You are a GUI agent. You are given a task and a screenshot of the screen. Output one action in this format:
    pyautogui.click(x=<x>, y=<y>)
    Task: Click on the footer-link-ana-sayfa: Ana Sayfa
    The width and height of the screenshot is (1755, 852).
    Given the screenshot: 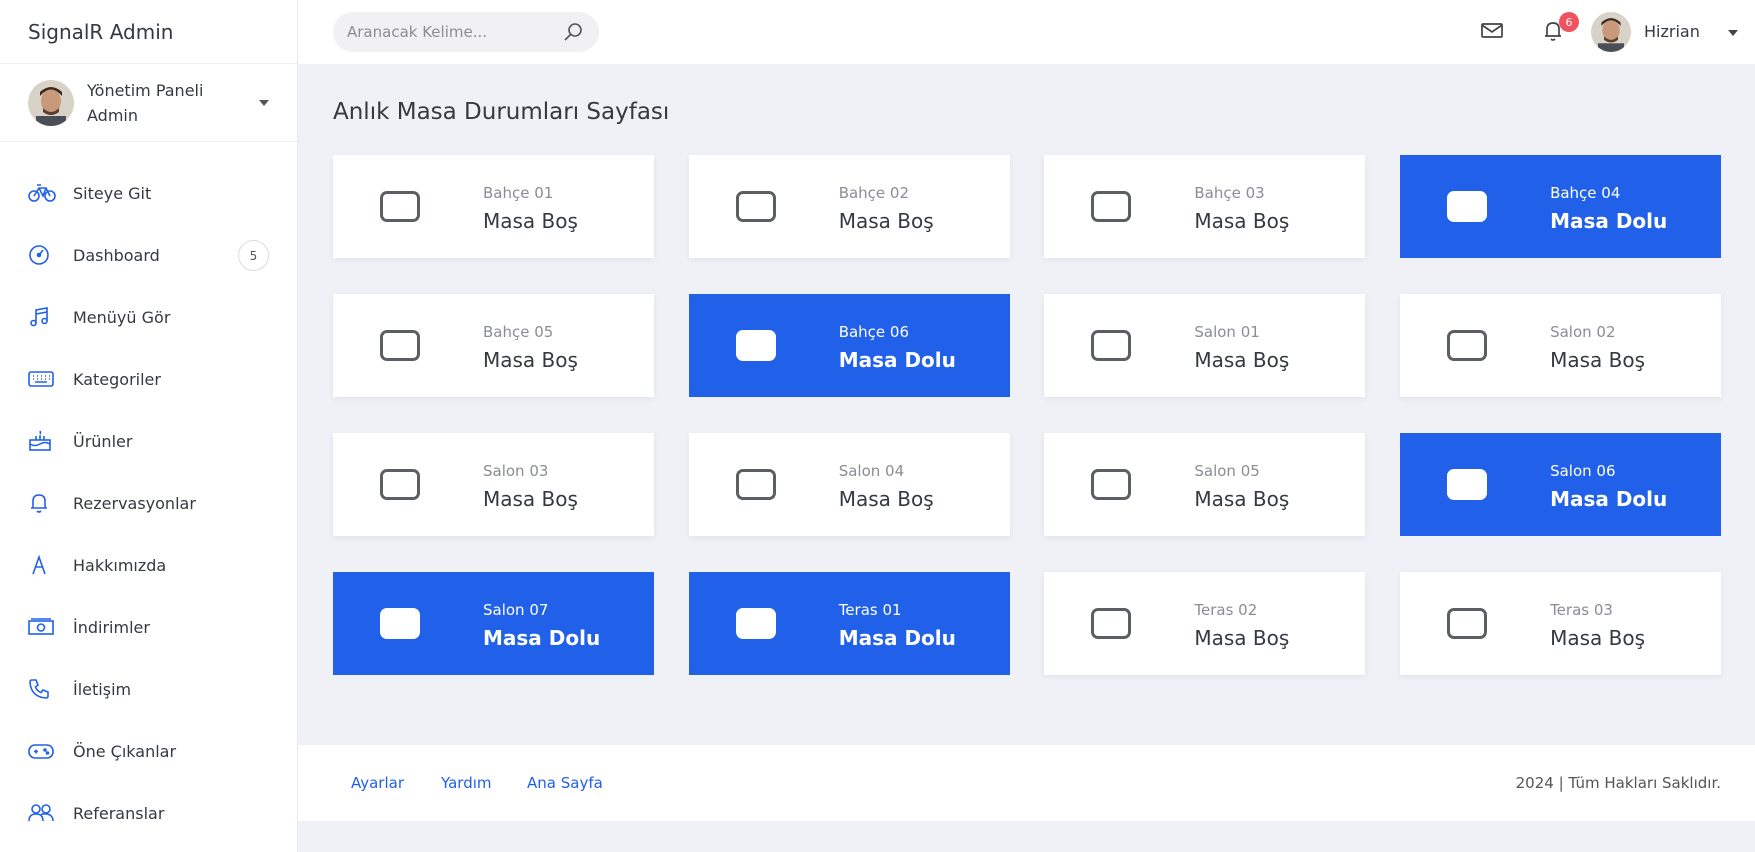 What is the action you would take?
    pyautogui.click(x=565, y=783)
    